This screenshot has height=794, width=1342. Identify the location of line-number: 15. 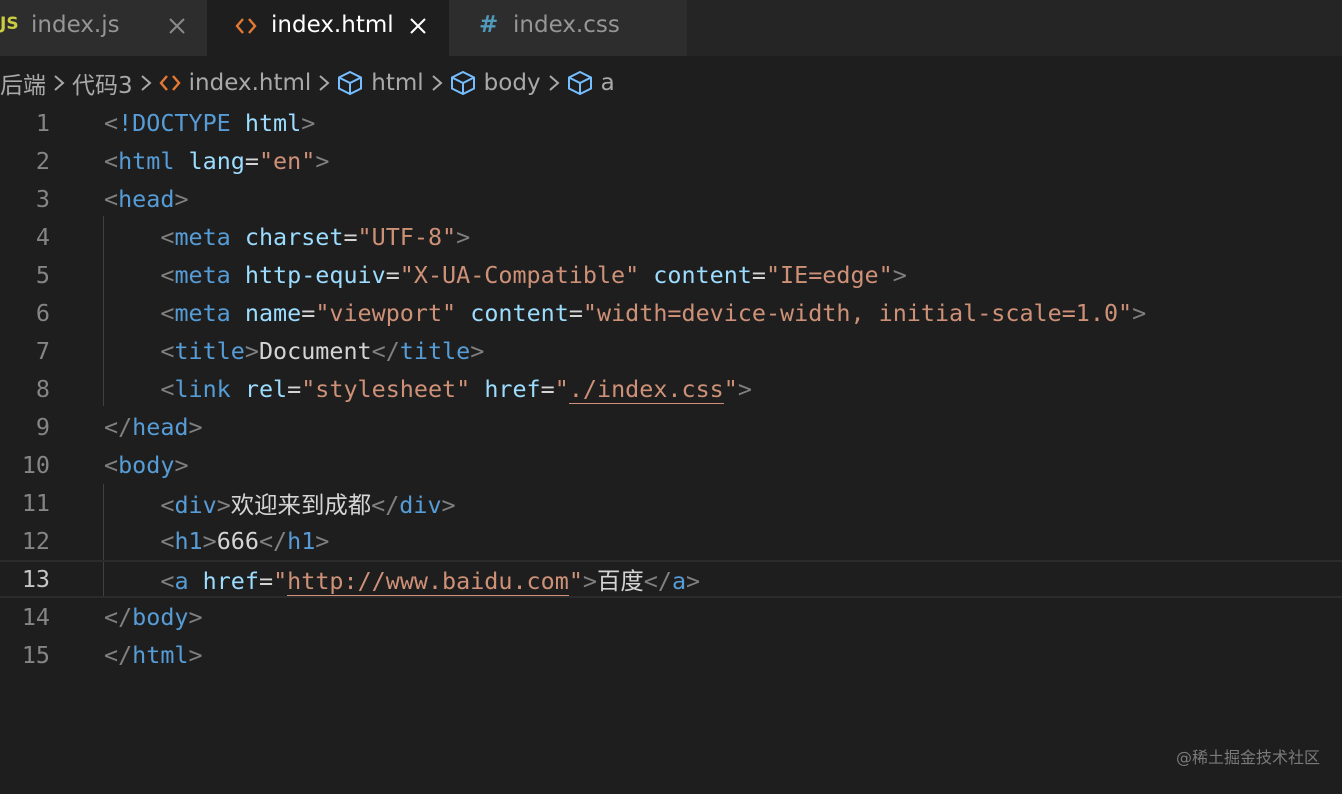
(35, 655).